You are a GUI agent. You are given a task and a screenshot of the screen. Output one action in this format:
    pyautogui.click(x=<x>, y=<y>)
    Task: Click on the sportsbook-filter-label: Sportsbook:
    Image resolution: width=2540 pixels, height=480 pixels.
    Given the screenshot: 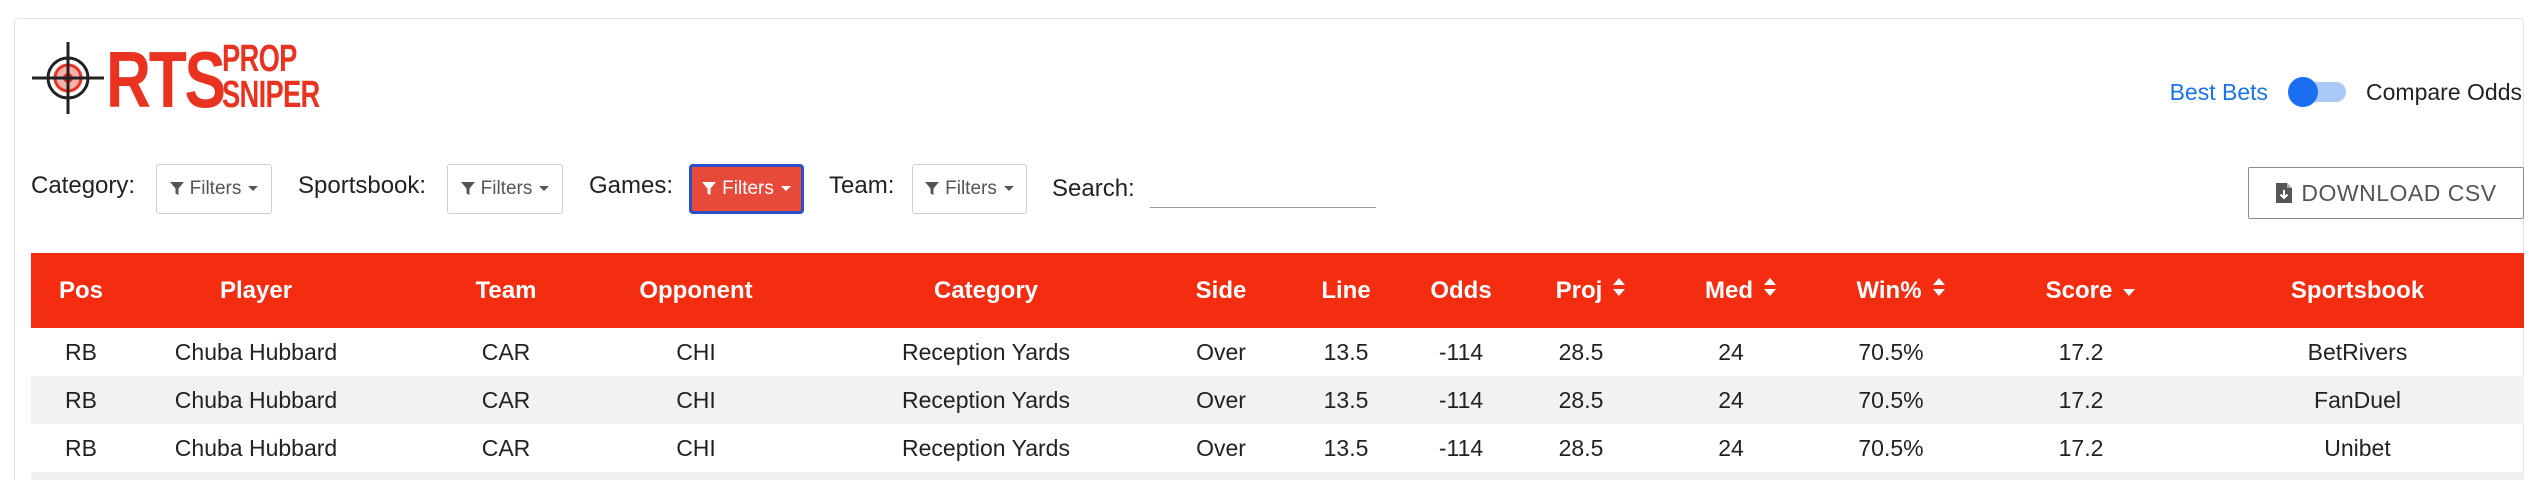 What is the action you would take?
    pyautogui.click(x=362, y=185)
    